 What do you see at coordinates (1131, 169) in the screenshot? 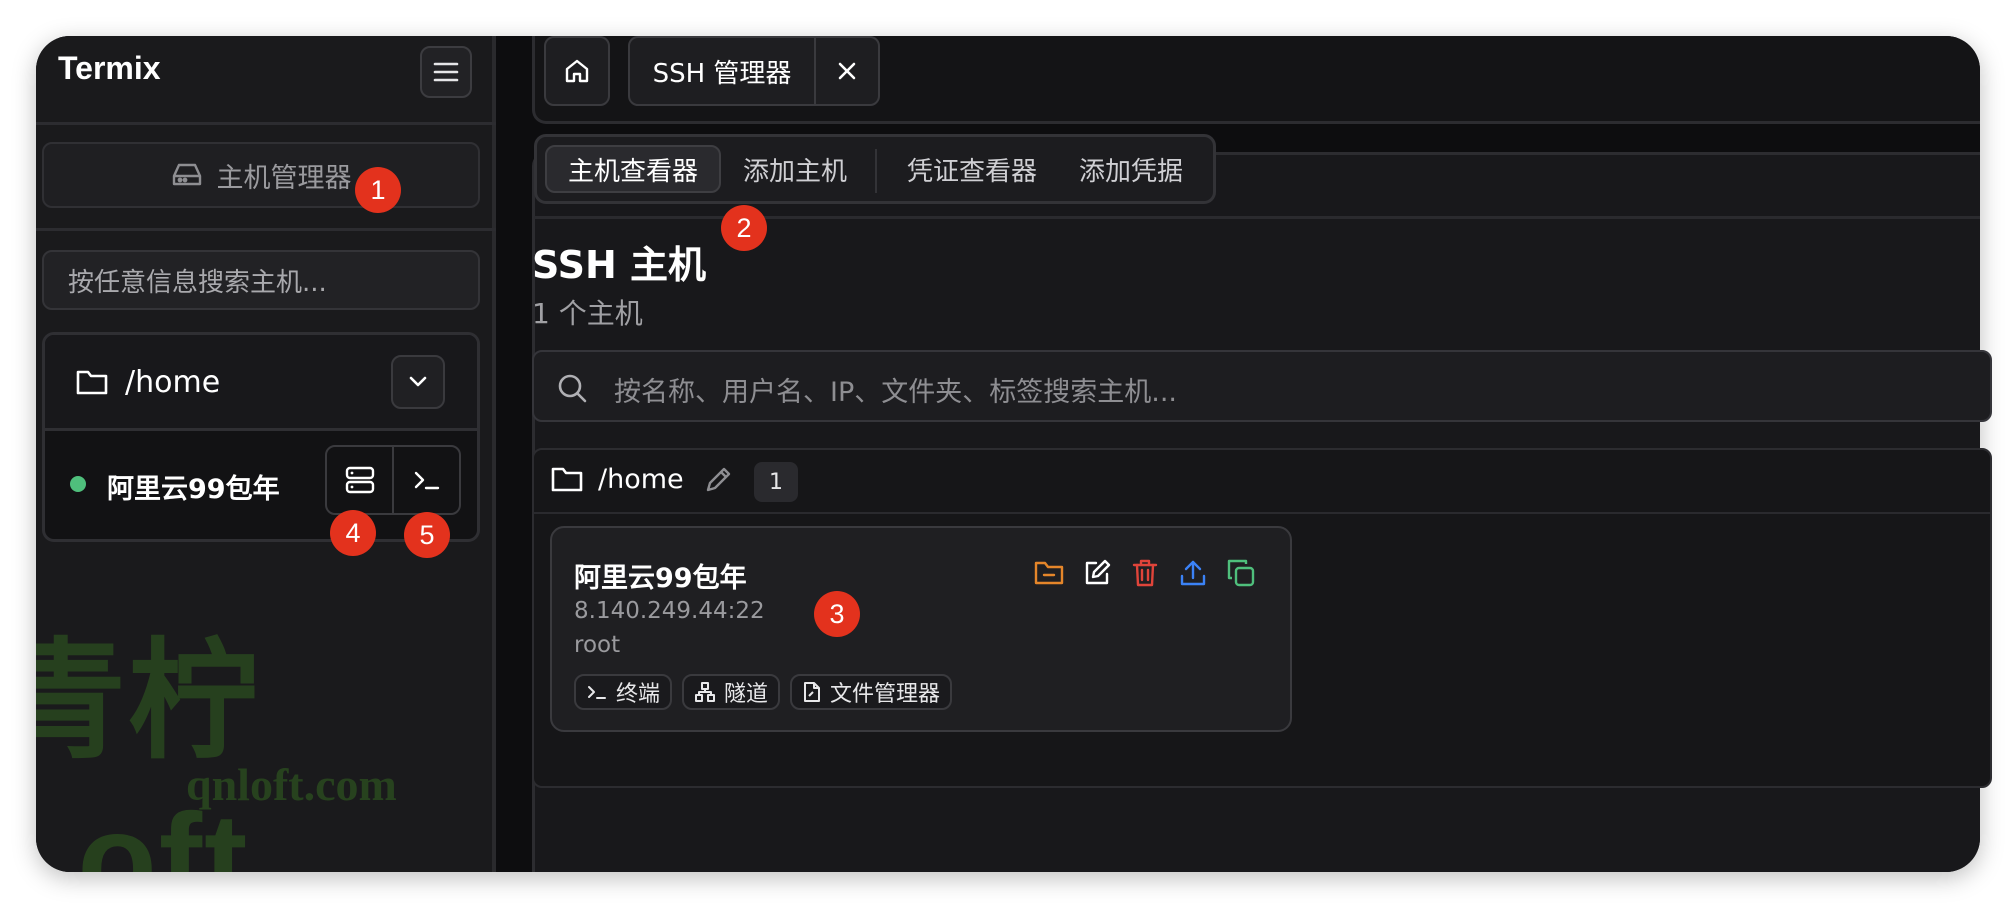
I see `tab-add-credential: 添加凭据` at bounding box center [1131, 169].